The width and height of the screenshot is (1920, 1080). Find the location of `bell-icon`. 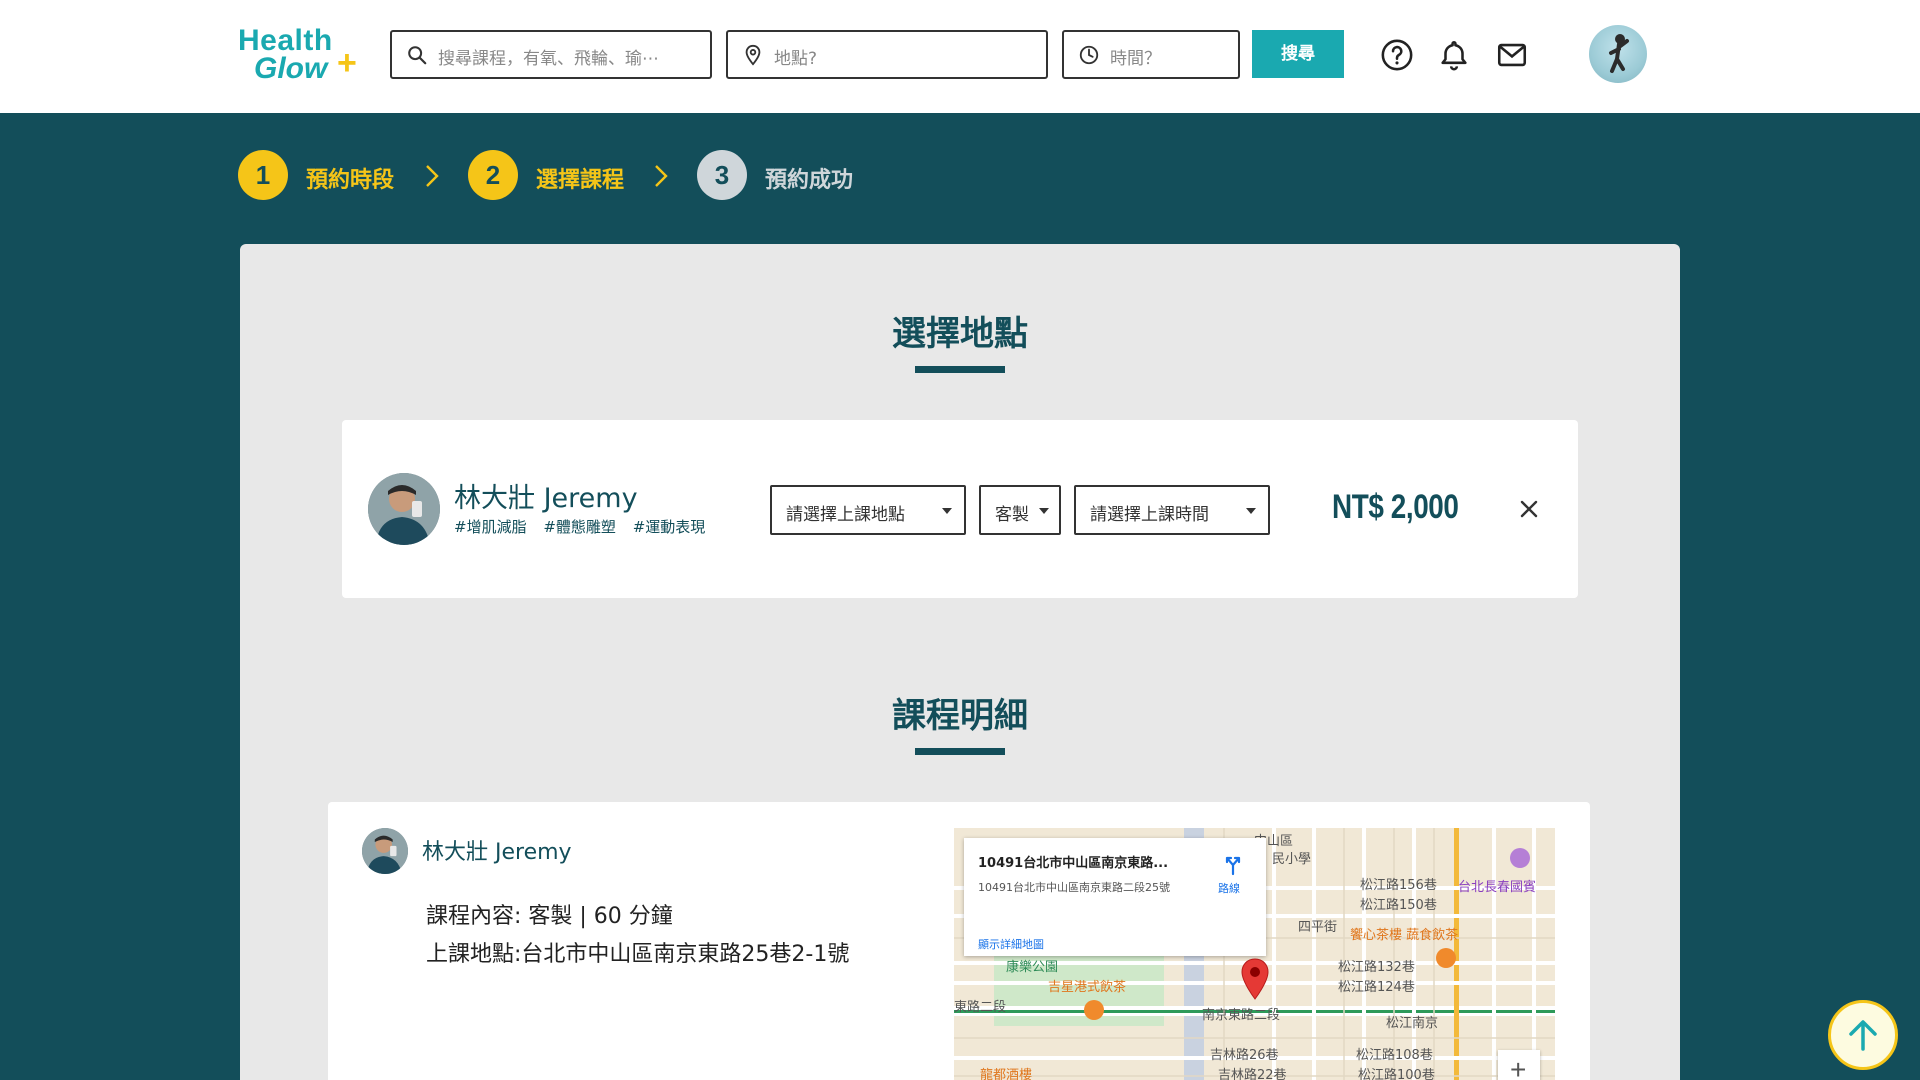

bell-icon is located at coordinates (1454, 55).